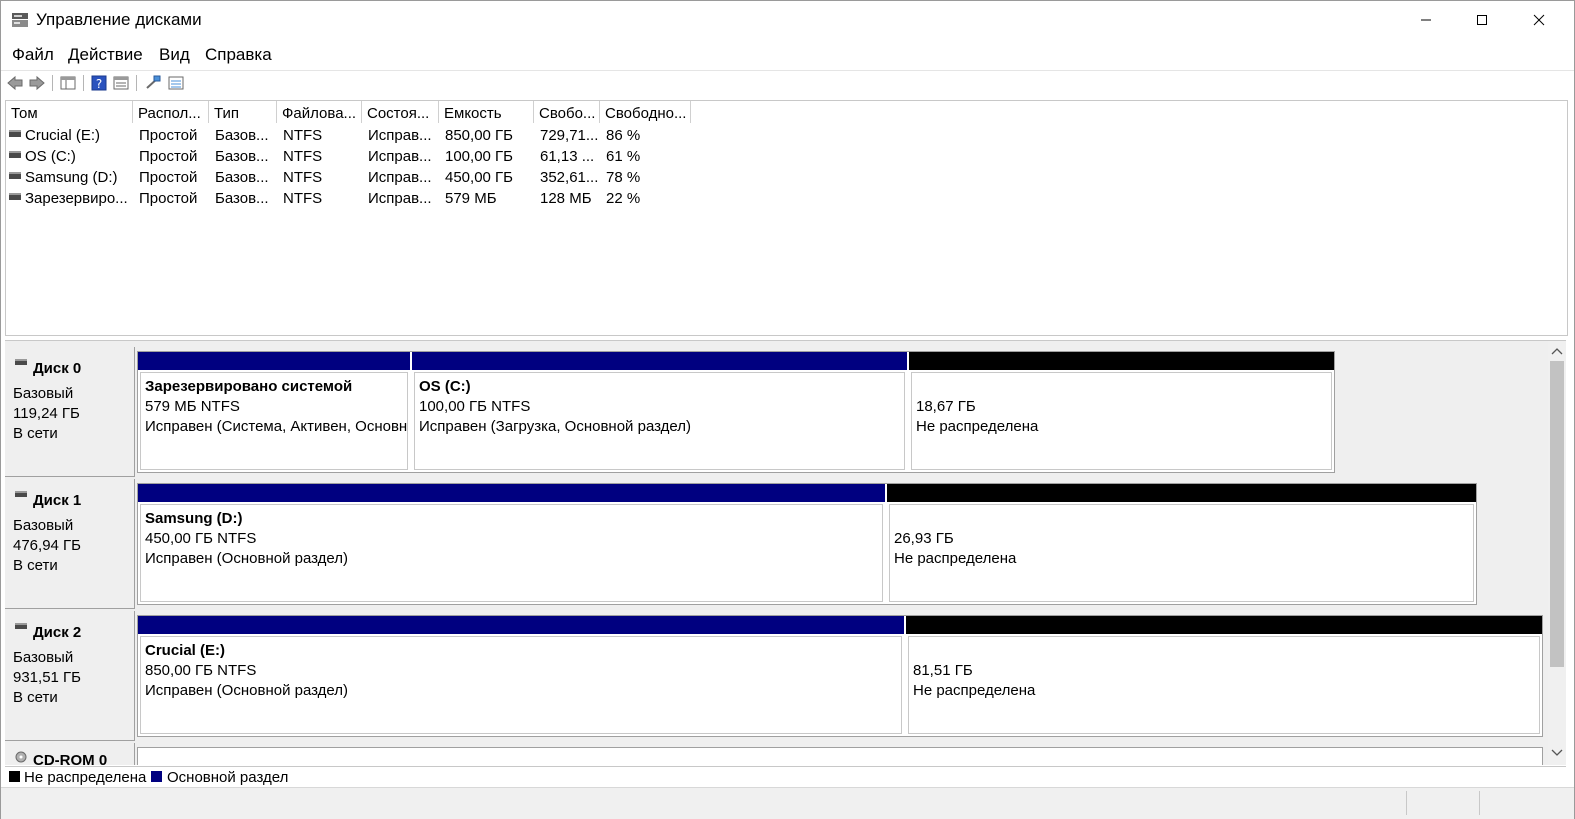 The height and width of the screenshot is (819, 1575). Describe the element at coordinates (486, 112) in the screenshot. I see `column-header-capacity: Емкость` at that location.